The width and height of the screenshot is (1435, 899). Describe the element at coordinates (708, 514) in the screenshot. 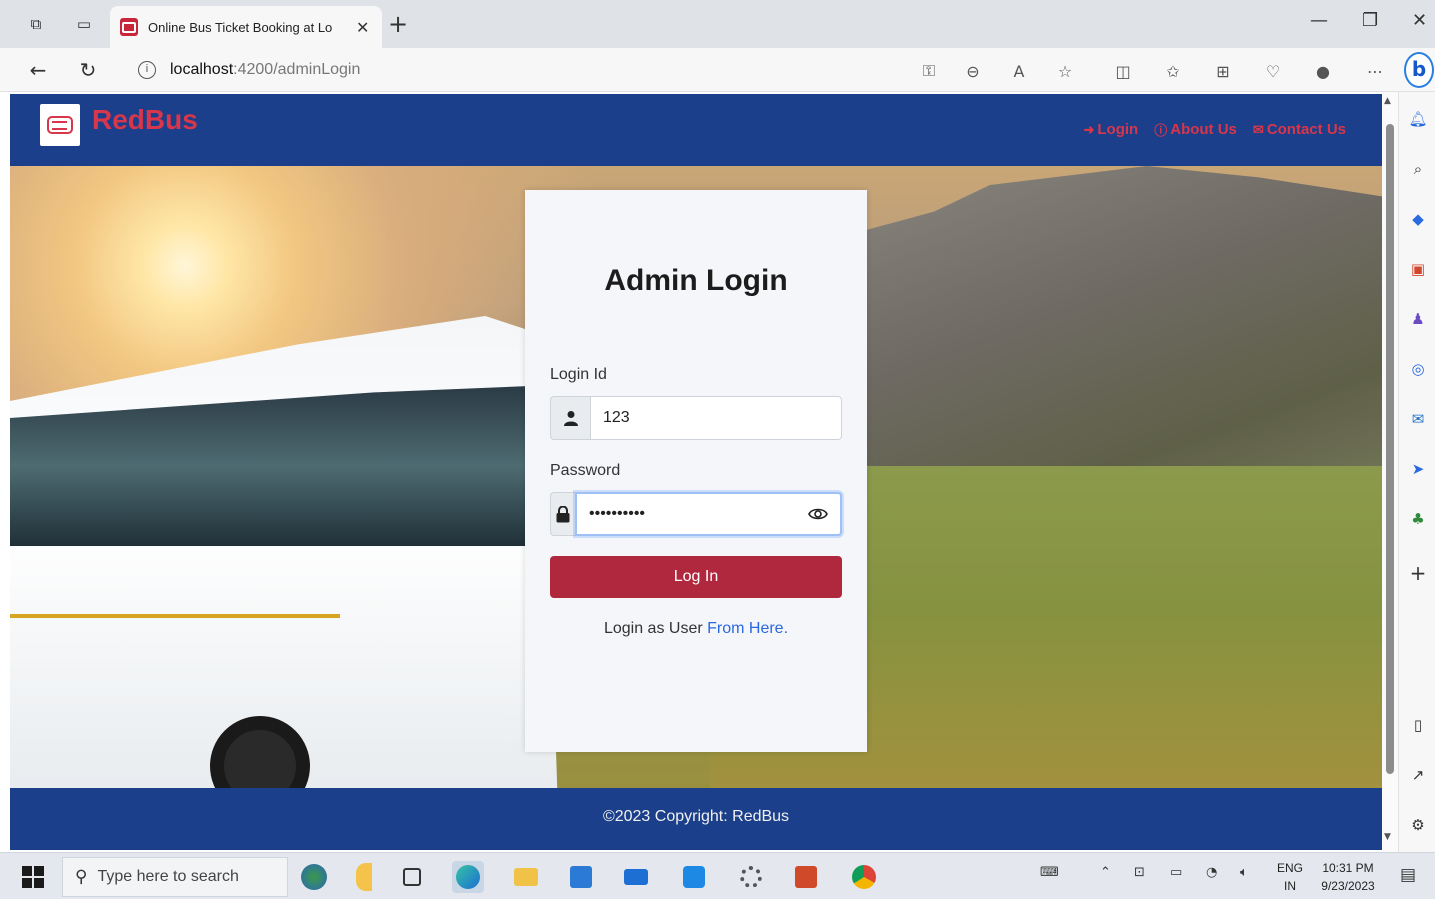

I see `password-input` at that location.